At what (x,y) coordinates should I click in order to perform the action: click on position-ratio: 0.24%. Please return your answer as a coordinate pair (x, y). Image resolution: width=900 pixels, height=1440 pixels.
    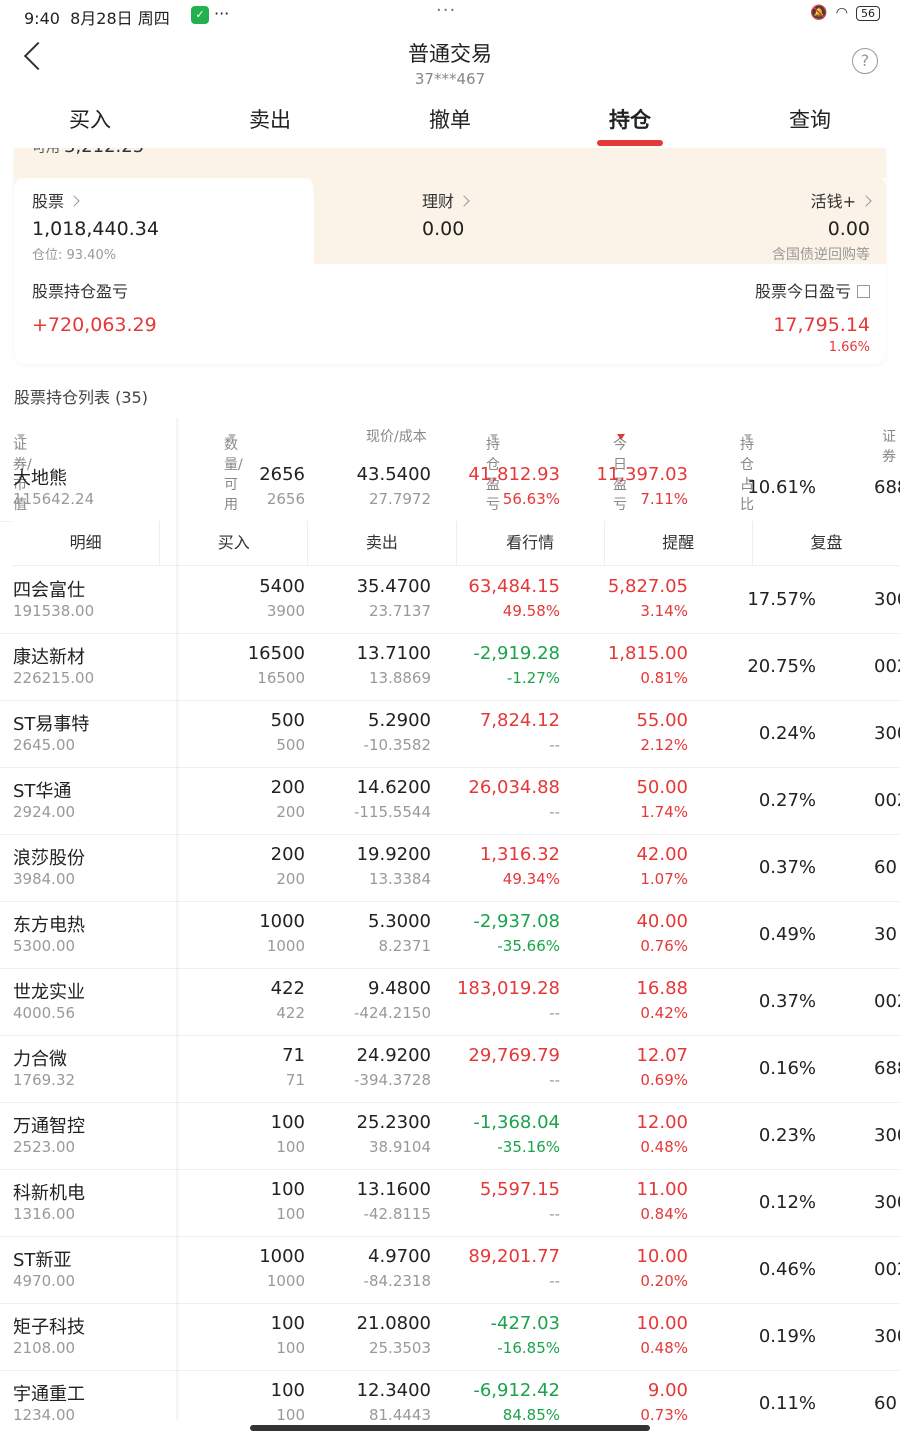
    Looking at the image, I should click on (787, 733).